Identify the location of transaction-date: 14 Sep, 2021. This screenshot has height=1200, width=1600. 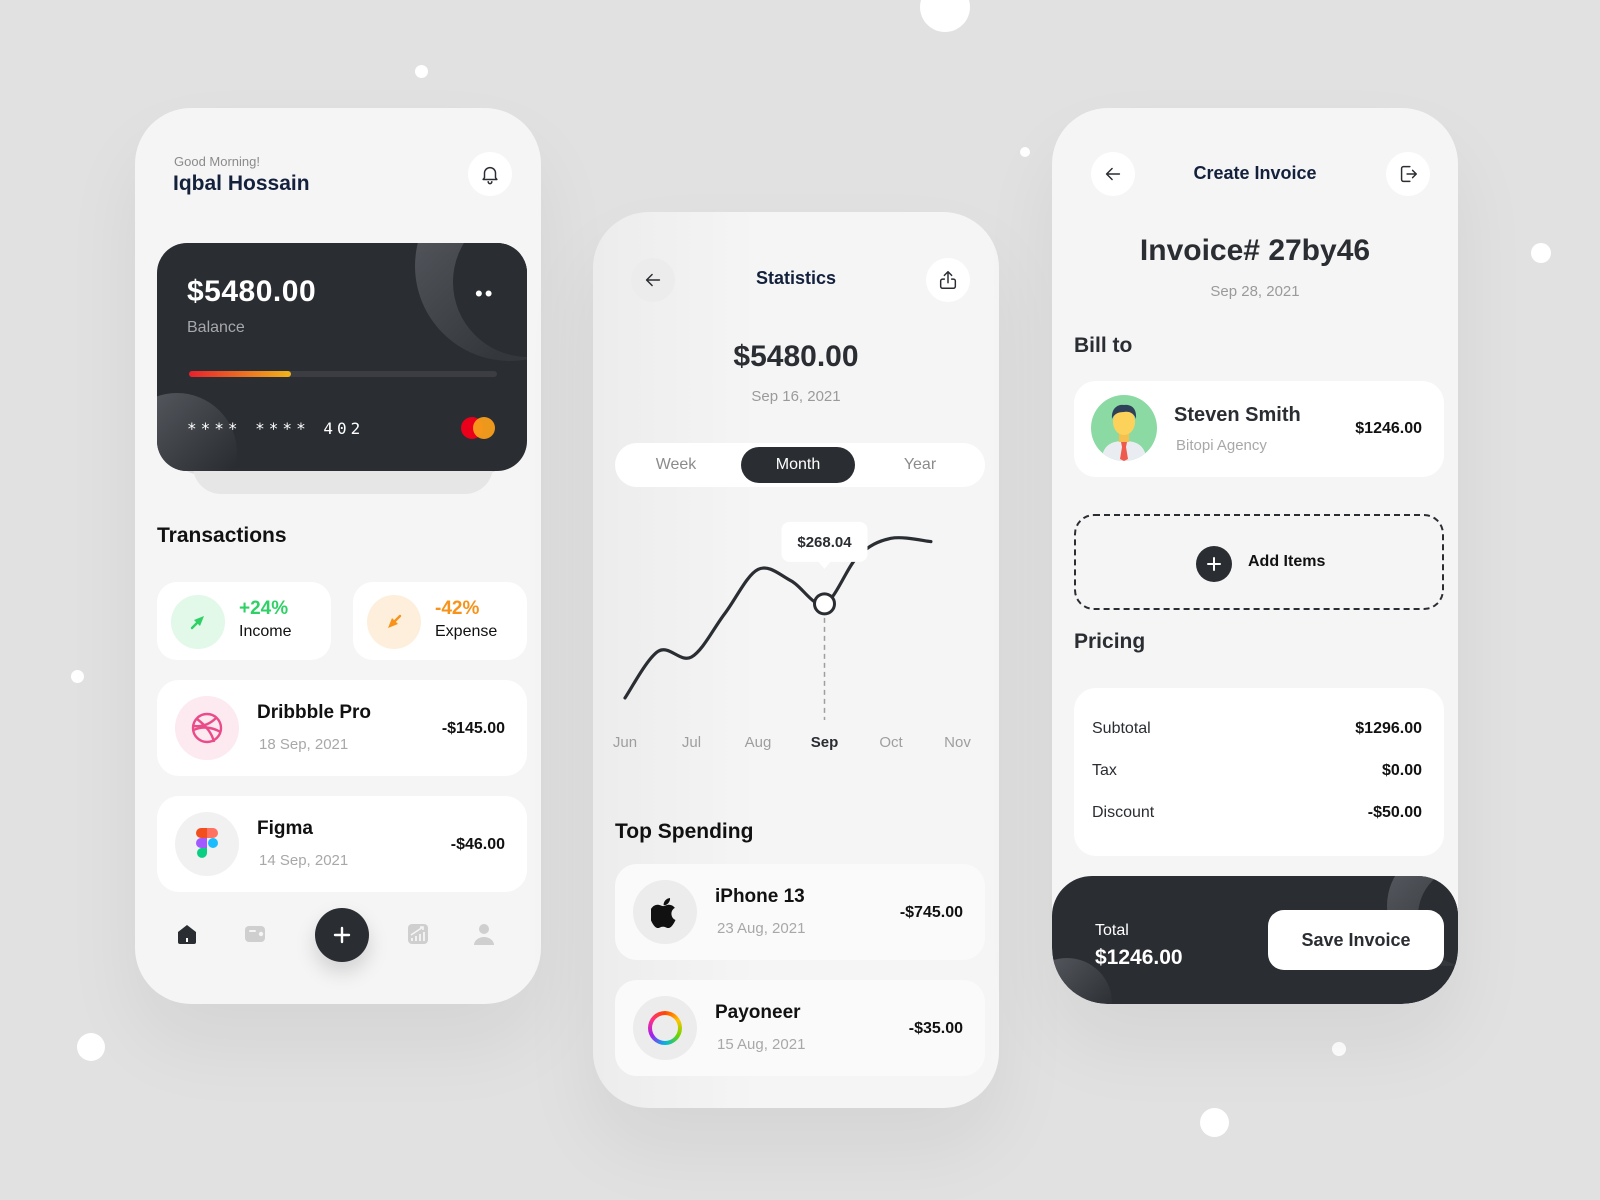
(304, 860).